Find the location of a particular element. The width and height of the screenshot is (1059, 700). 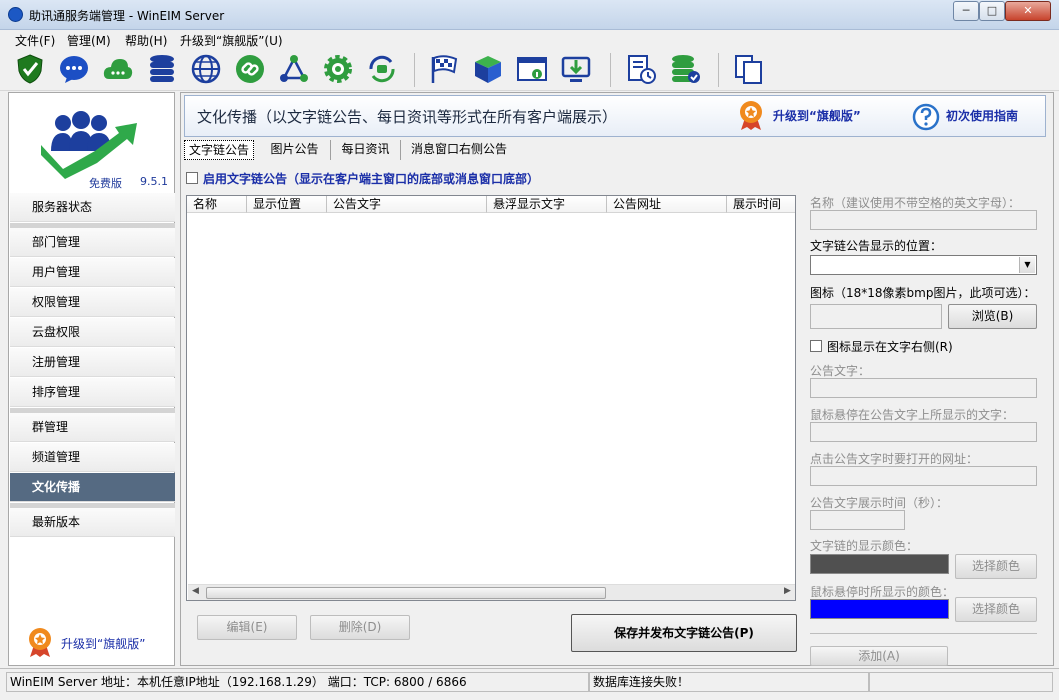

network-nodes-icon is located at coordinates (294, 69).